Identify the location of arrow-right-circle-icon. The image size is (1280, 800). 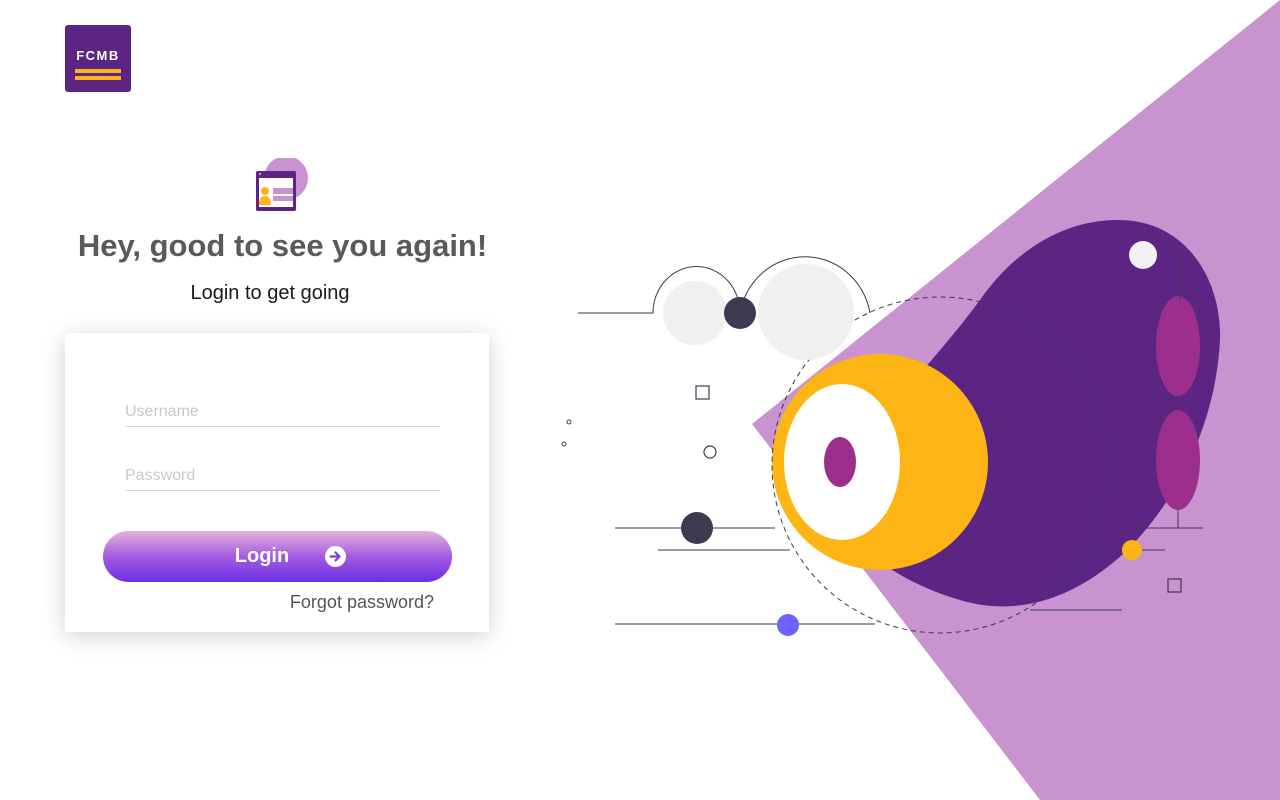
(336, 556).